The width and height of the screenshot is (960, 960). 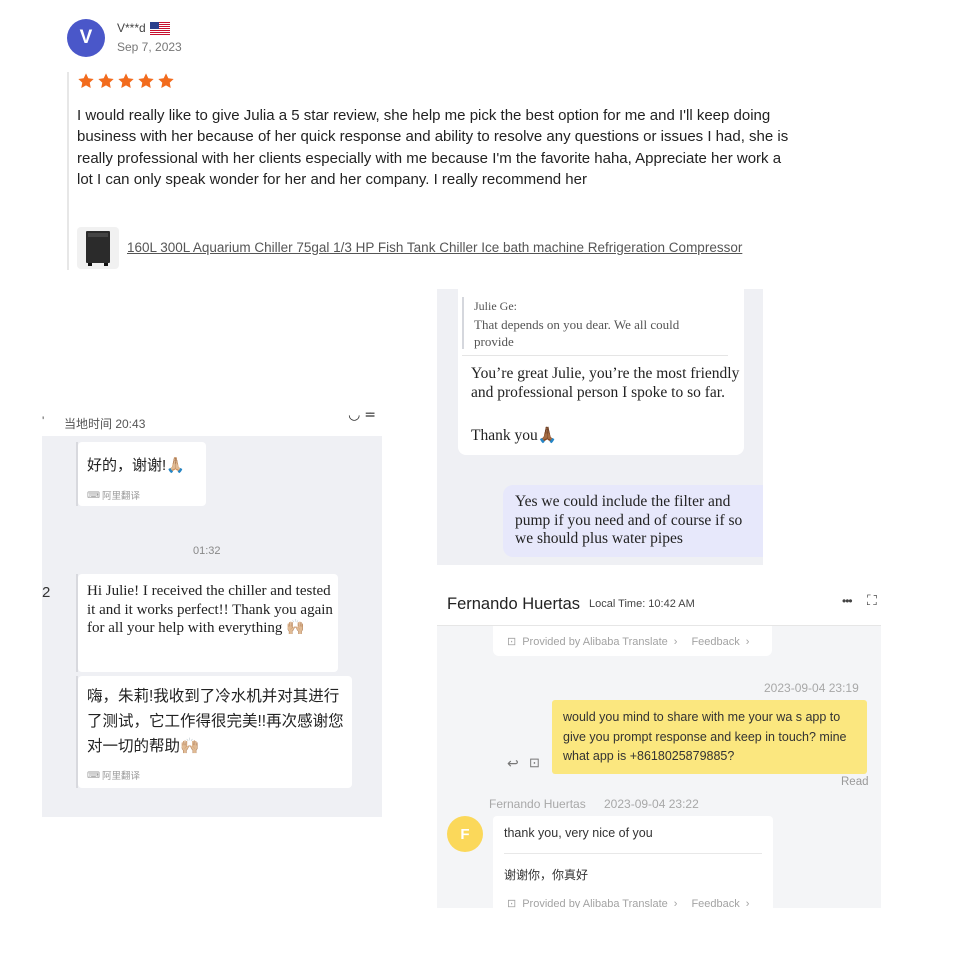 What do you see at coordinates (149, 47) in the screenshot?
I see `review-date: Sep 7, 2023` at bounding box center [149, 47].